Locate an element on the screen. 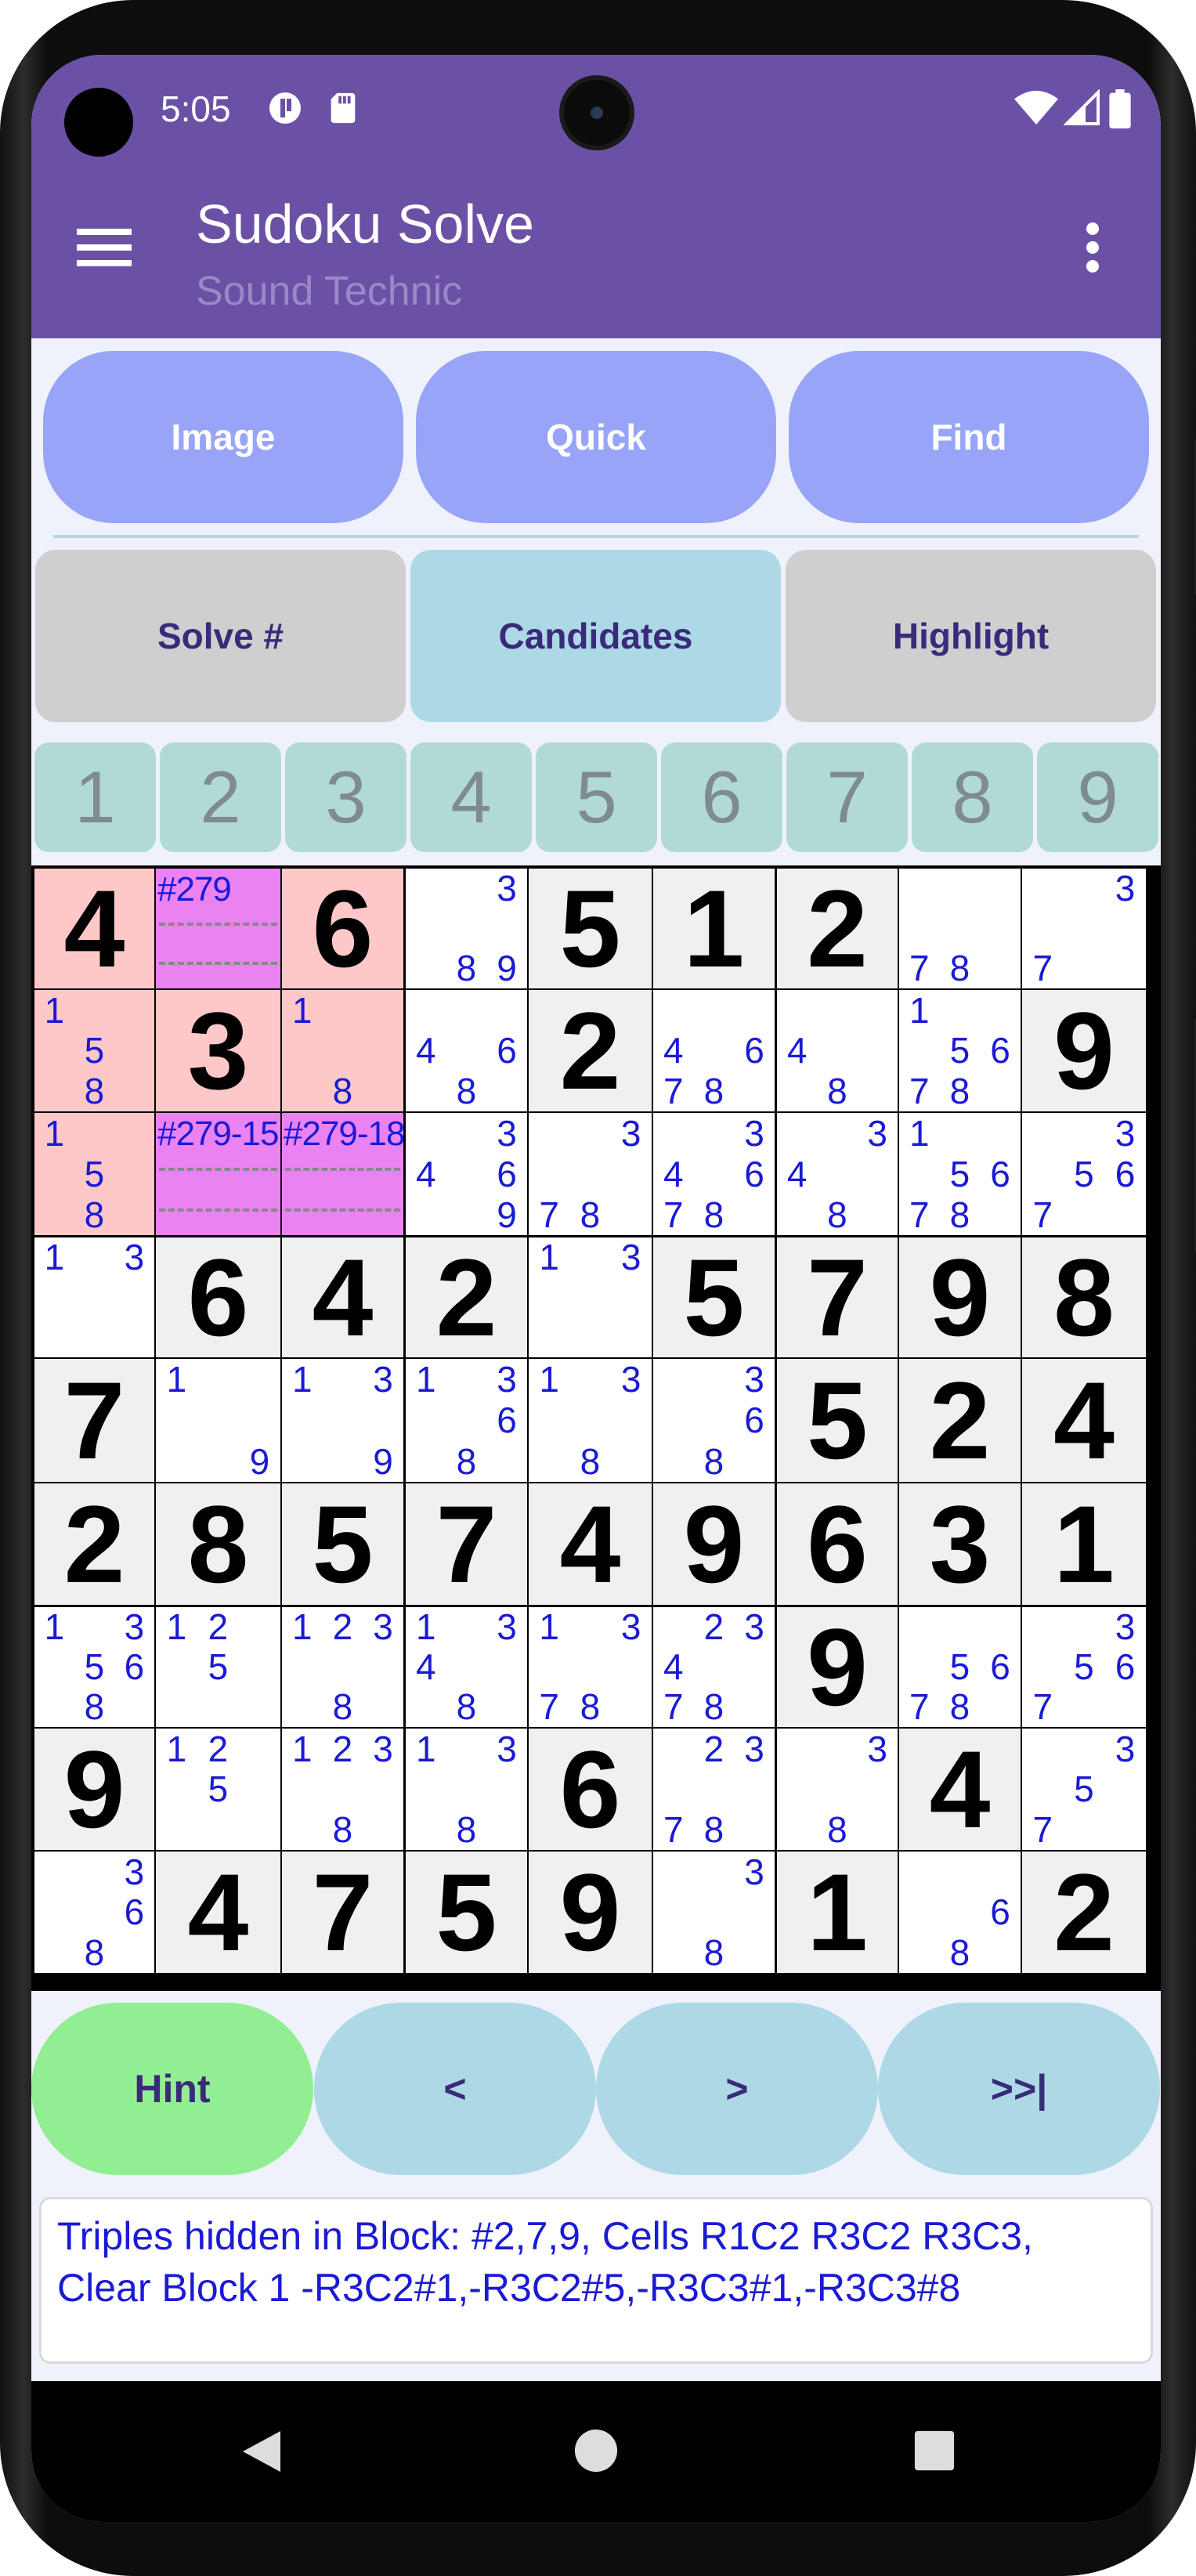 The image size is (1196, 2576). grid-cell-r8c8: 4 is located at coordinates (960, 1789).